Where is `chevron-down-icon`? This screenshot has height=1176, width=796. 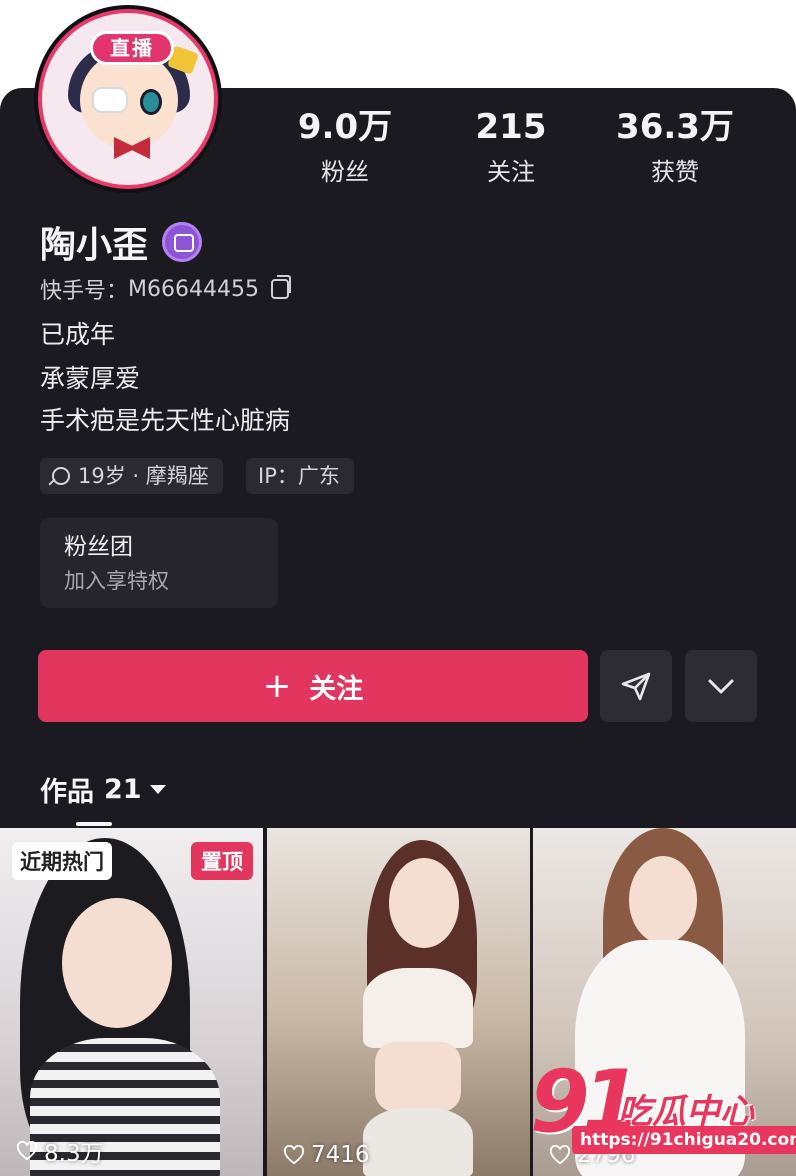 chevron-down-icon is located at coordinates (721, 686).